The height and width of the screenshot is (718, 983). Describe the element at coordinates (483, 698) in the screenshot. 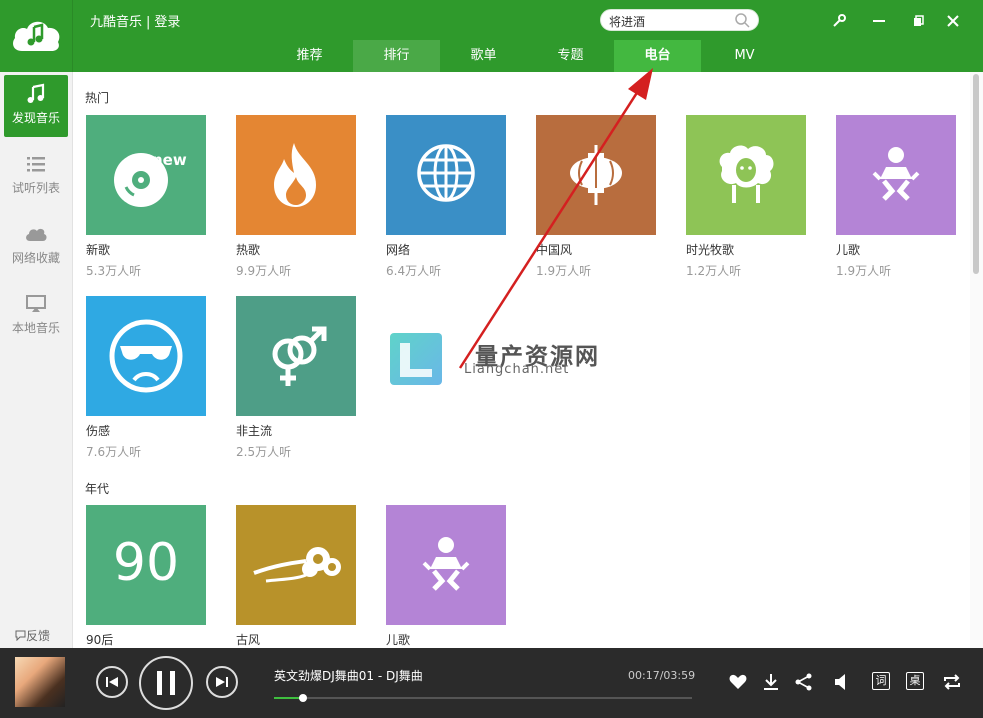

I see `progress-bar` at that location.